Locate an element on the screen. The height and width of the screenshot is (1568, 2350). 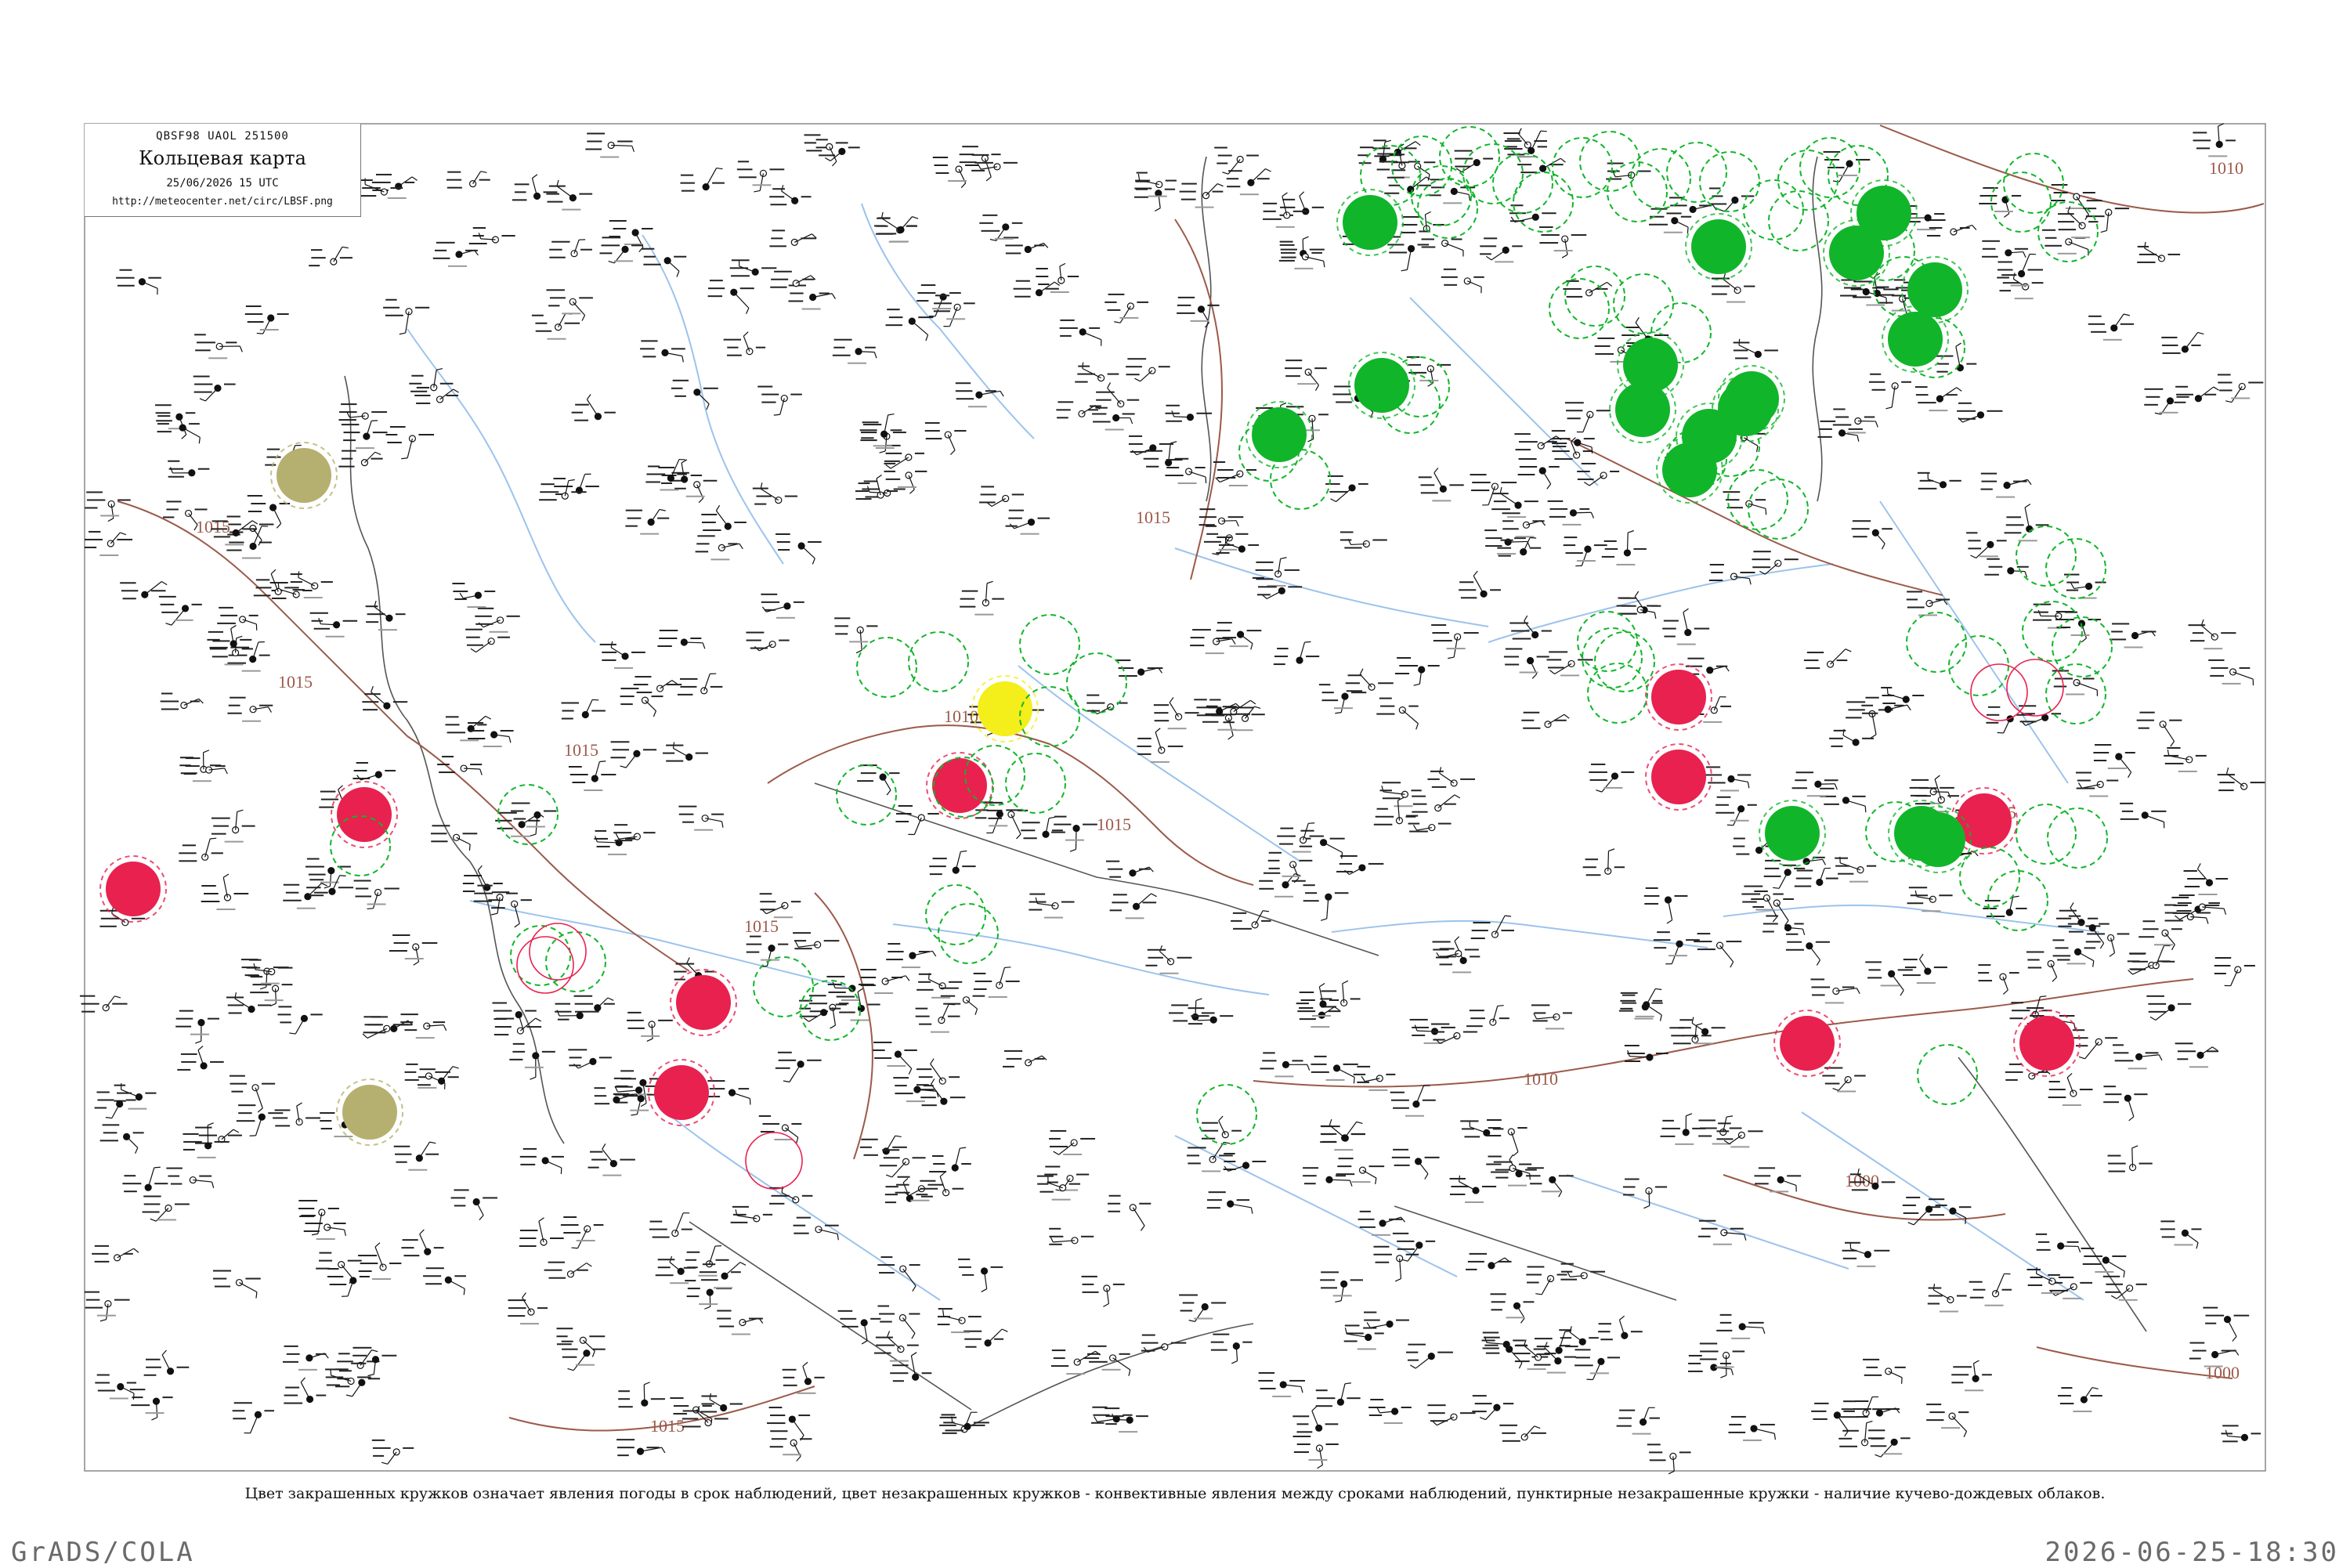
bulletin-code: QBSF98 UAOL 251500 is located at coordinates (223, 136).